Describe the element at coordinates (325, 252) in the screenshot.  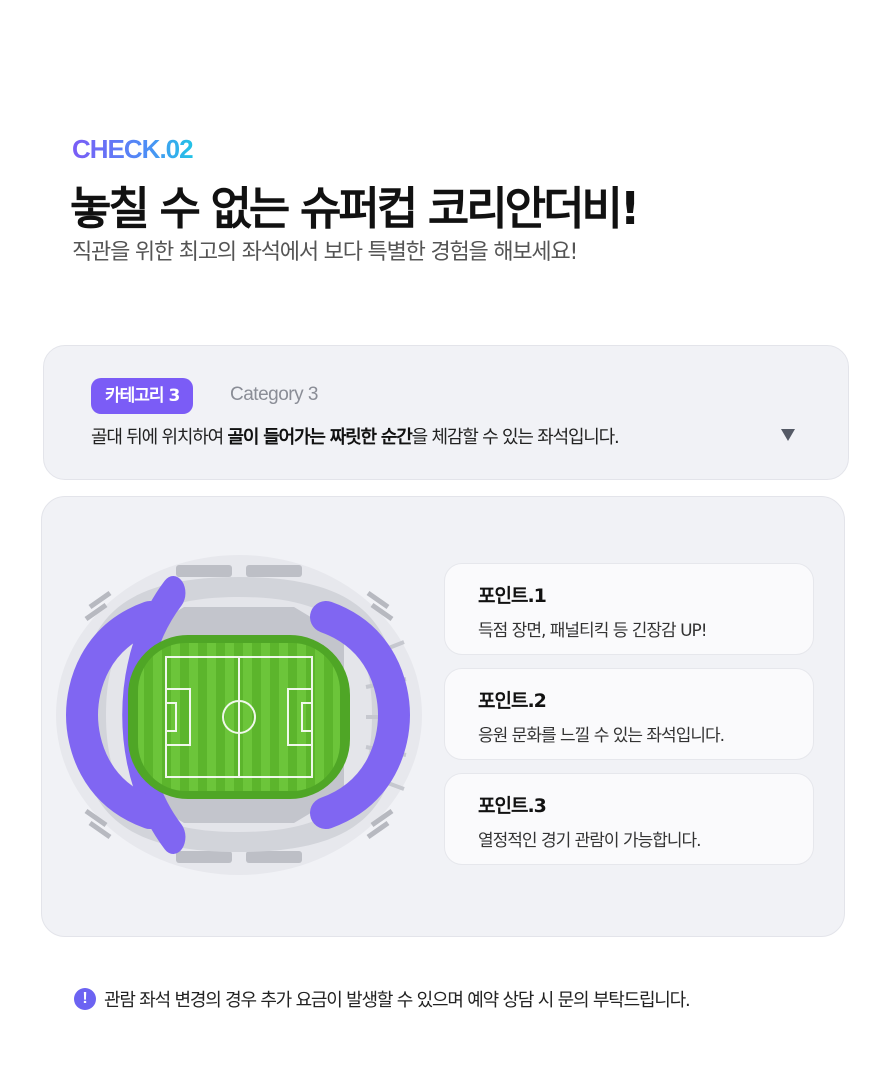
I see `page-subtitle: 직관을 위한 최고의 좌석에서 보다 특별한 경험을 해보세요!` at that location.